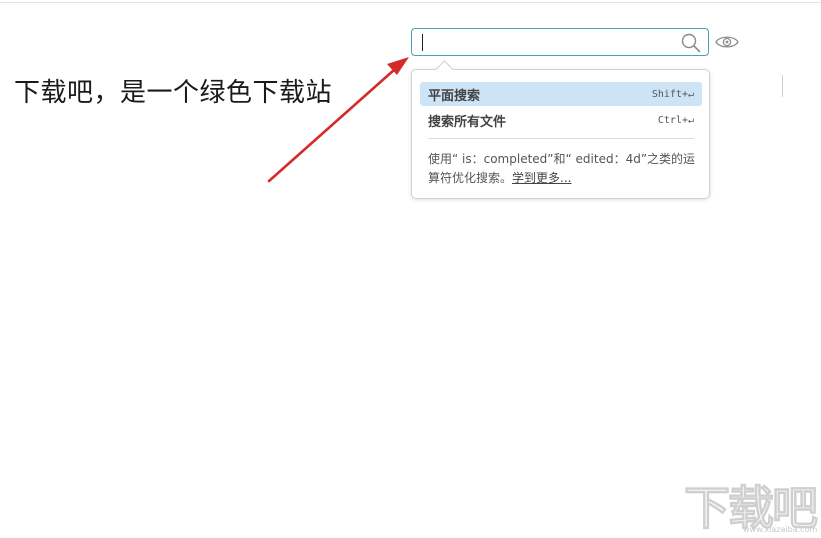 The image size is (821, 538). I want to click on watermark-url: www.xiazaiba.com, so click(780, 529).